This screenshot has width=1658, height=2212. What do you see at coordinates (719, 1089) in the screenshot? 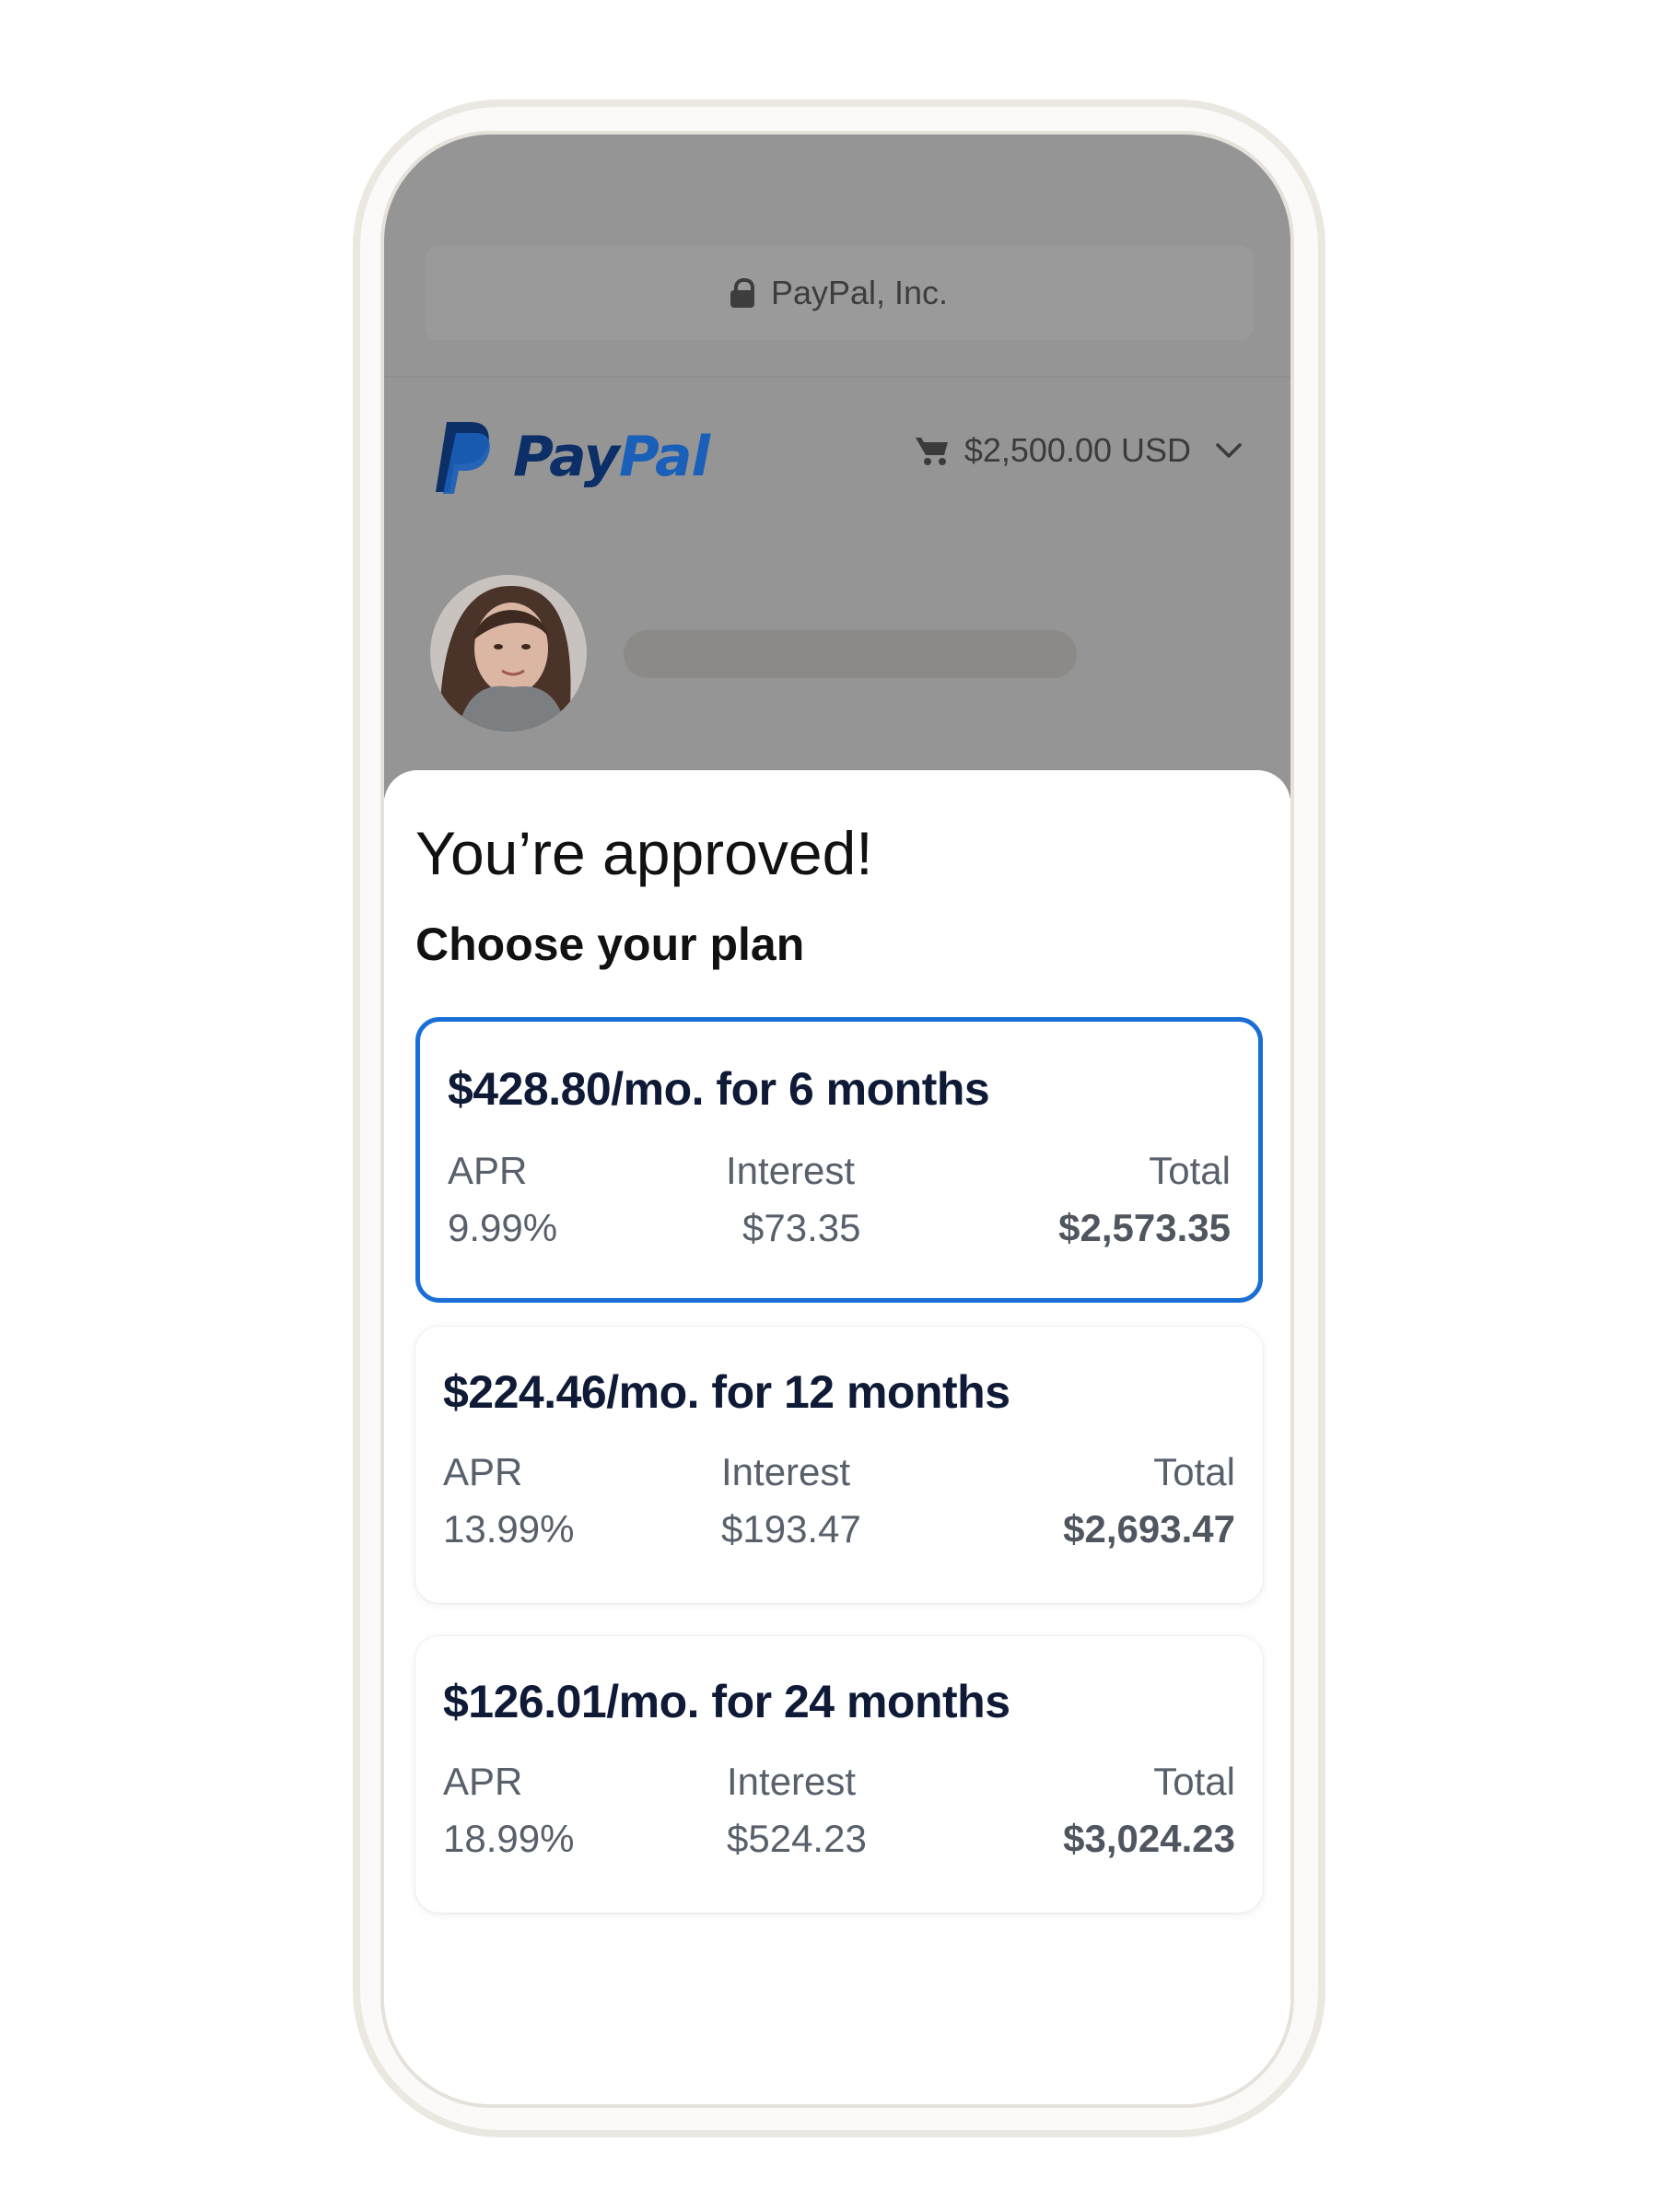
I see `plan-headline: $428.80/mo. for 6 months` at bounding box center [719, 1089].